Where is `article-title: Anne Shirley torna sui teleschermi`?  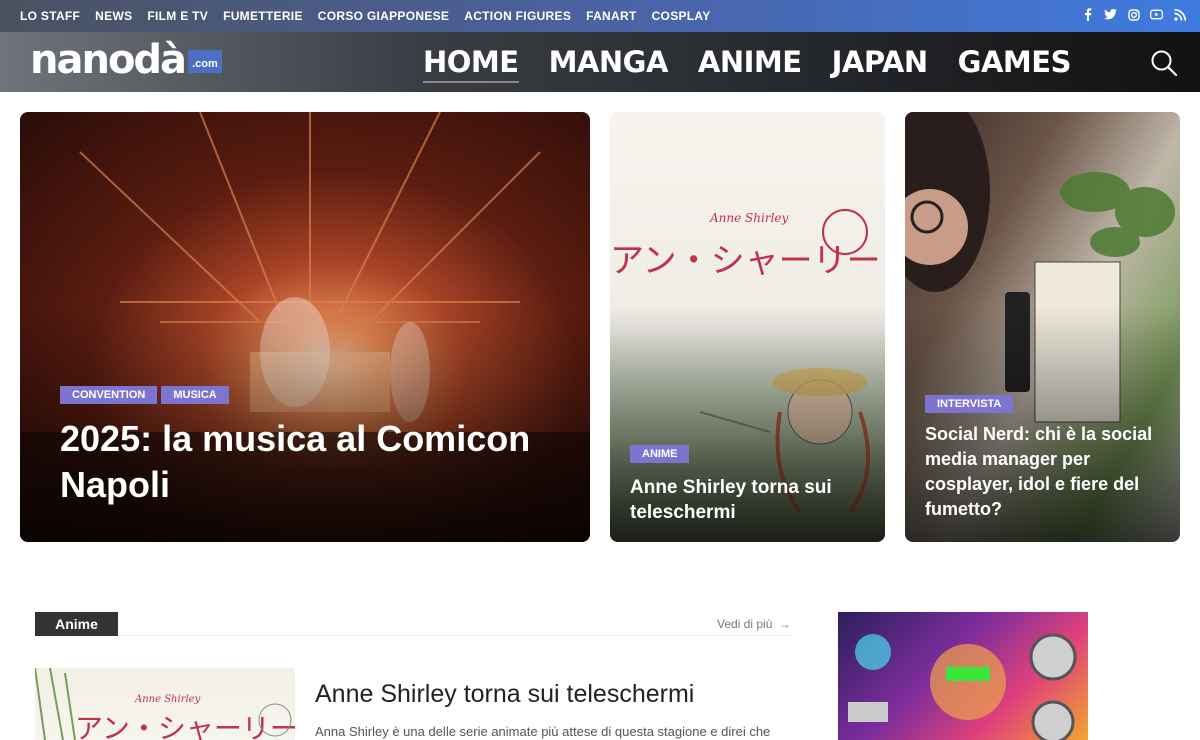
article-title: Anne Shirley torna sui teleschermi is located at coordinates (504, 694).